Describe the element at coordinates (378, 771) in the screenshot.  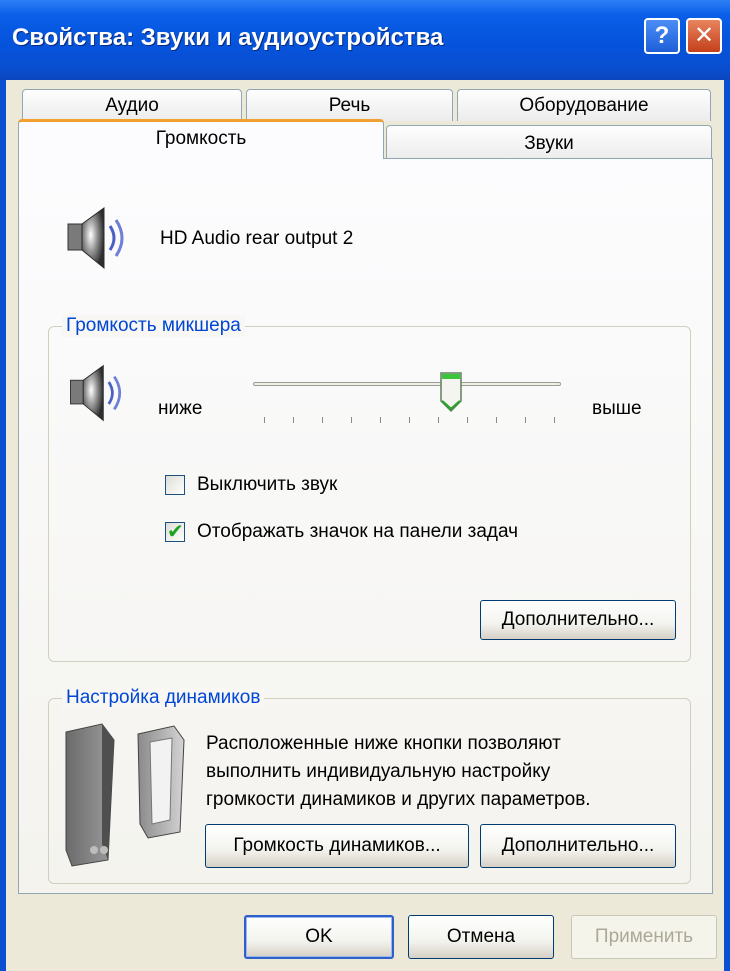
I see `speaker-description-line: выполнить индивидуальную настройку` at that location.